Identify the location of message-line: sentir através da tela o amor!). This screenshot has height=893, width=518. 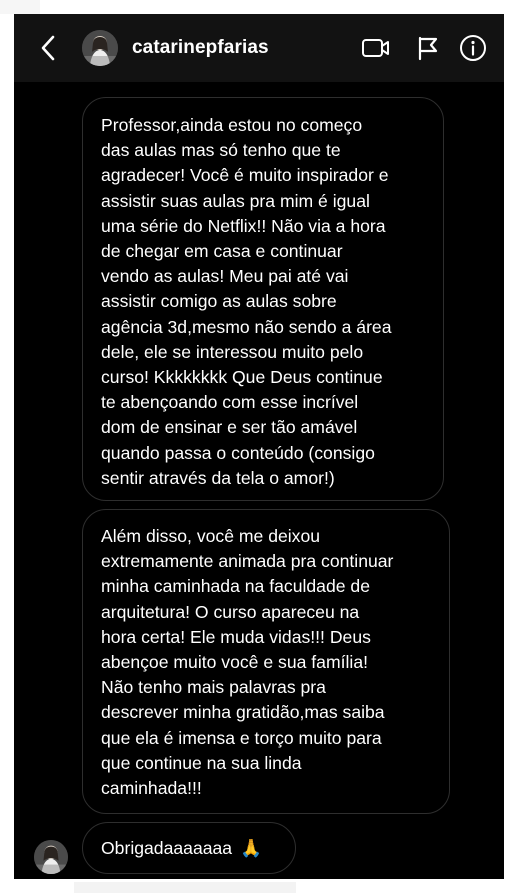
(218, 477).